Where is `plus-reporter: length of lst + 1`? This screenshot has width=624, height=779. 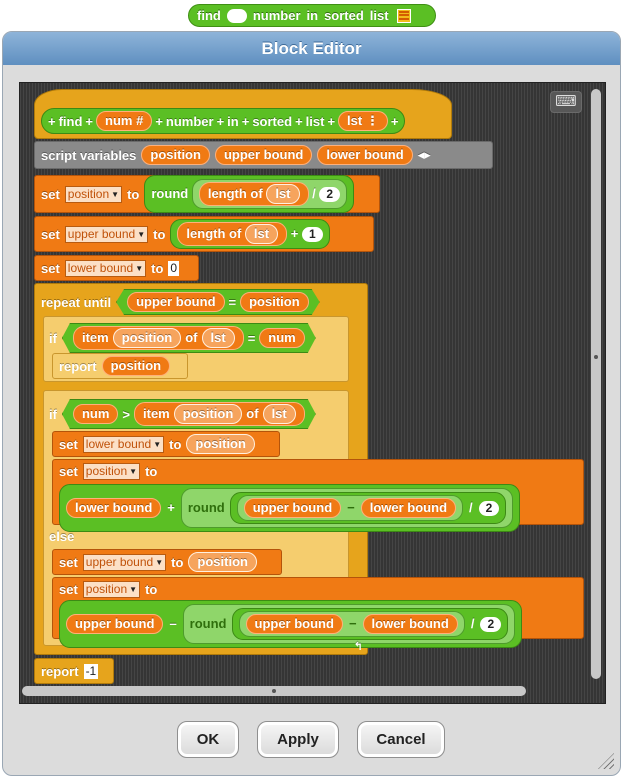 plus-reporter: length of lst + 1 is located at coordinates (250, 234).